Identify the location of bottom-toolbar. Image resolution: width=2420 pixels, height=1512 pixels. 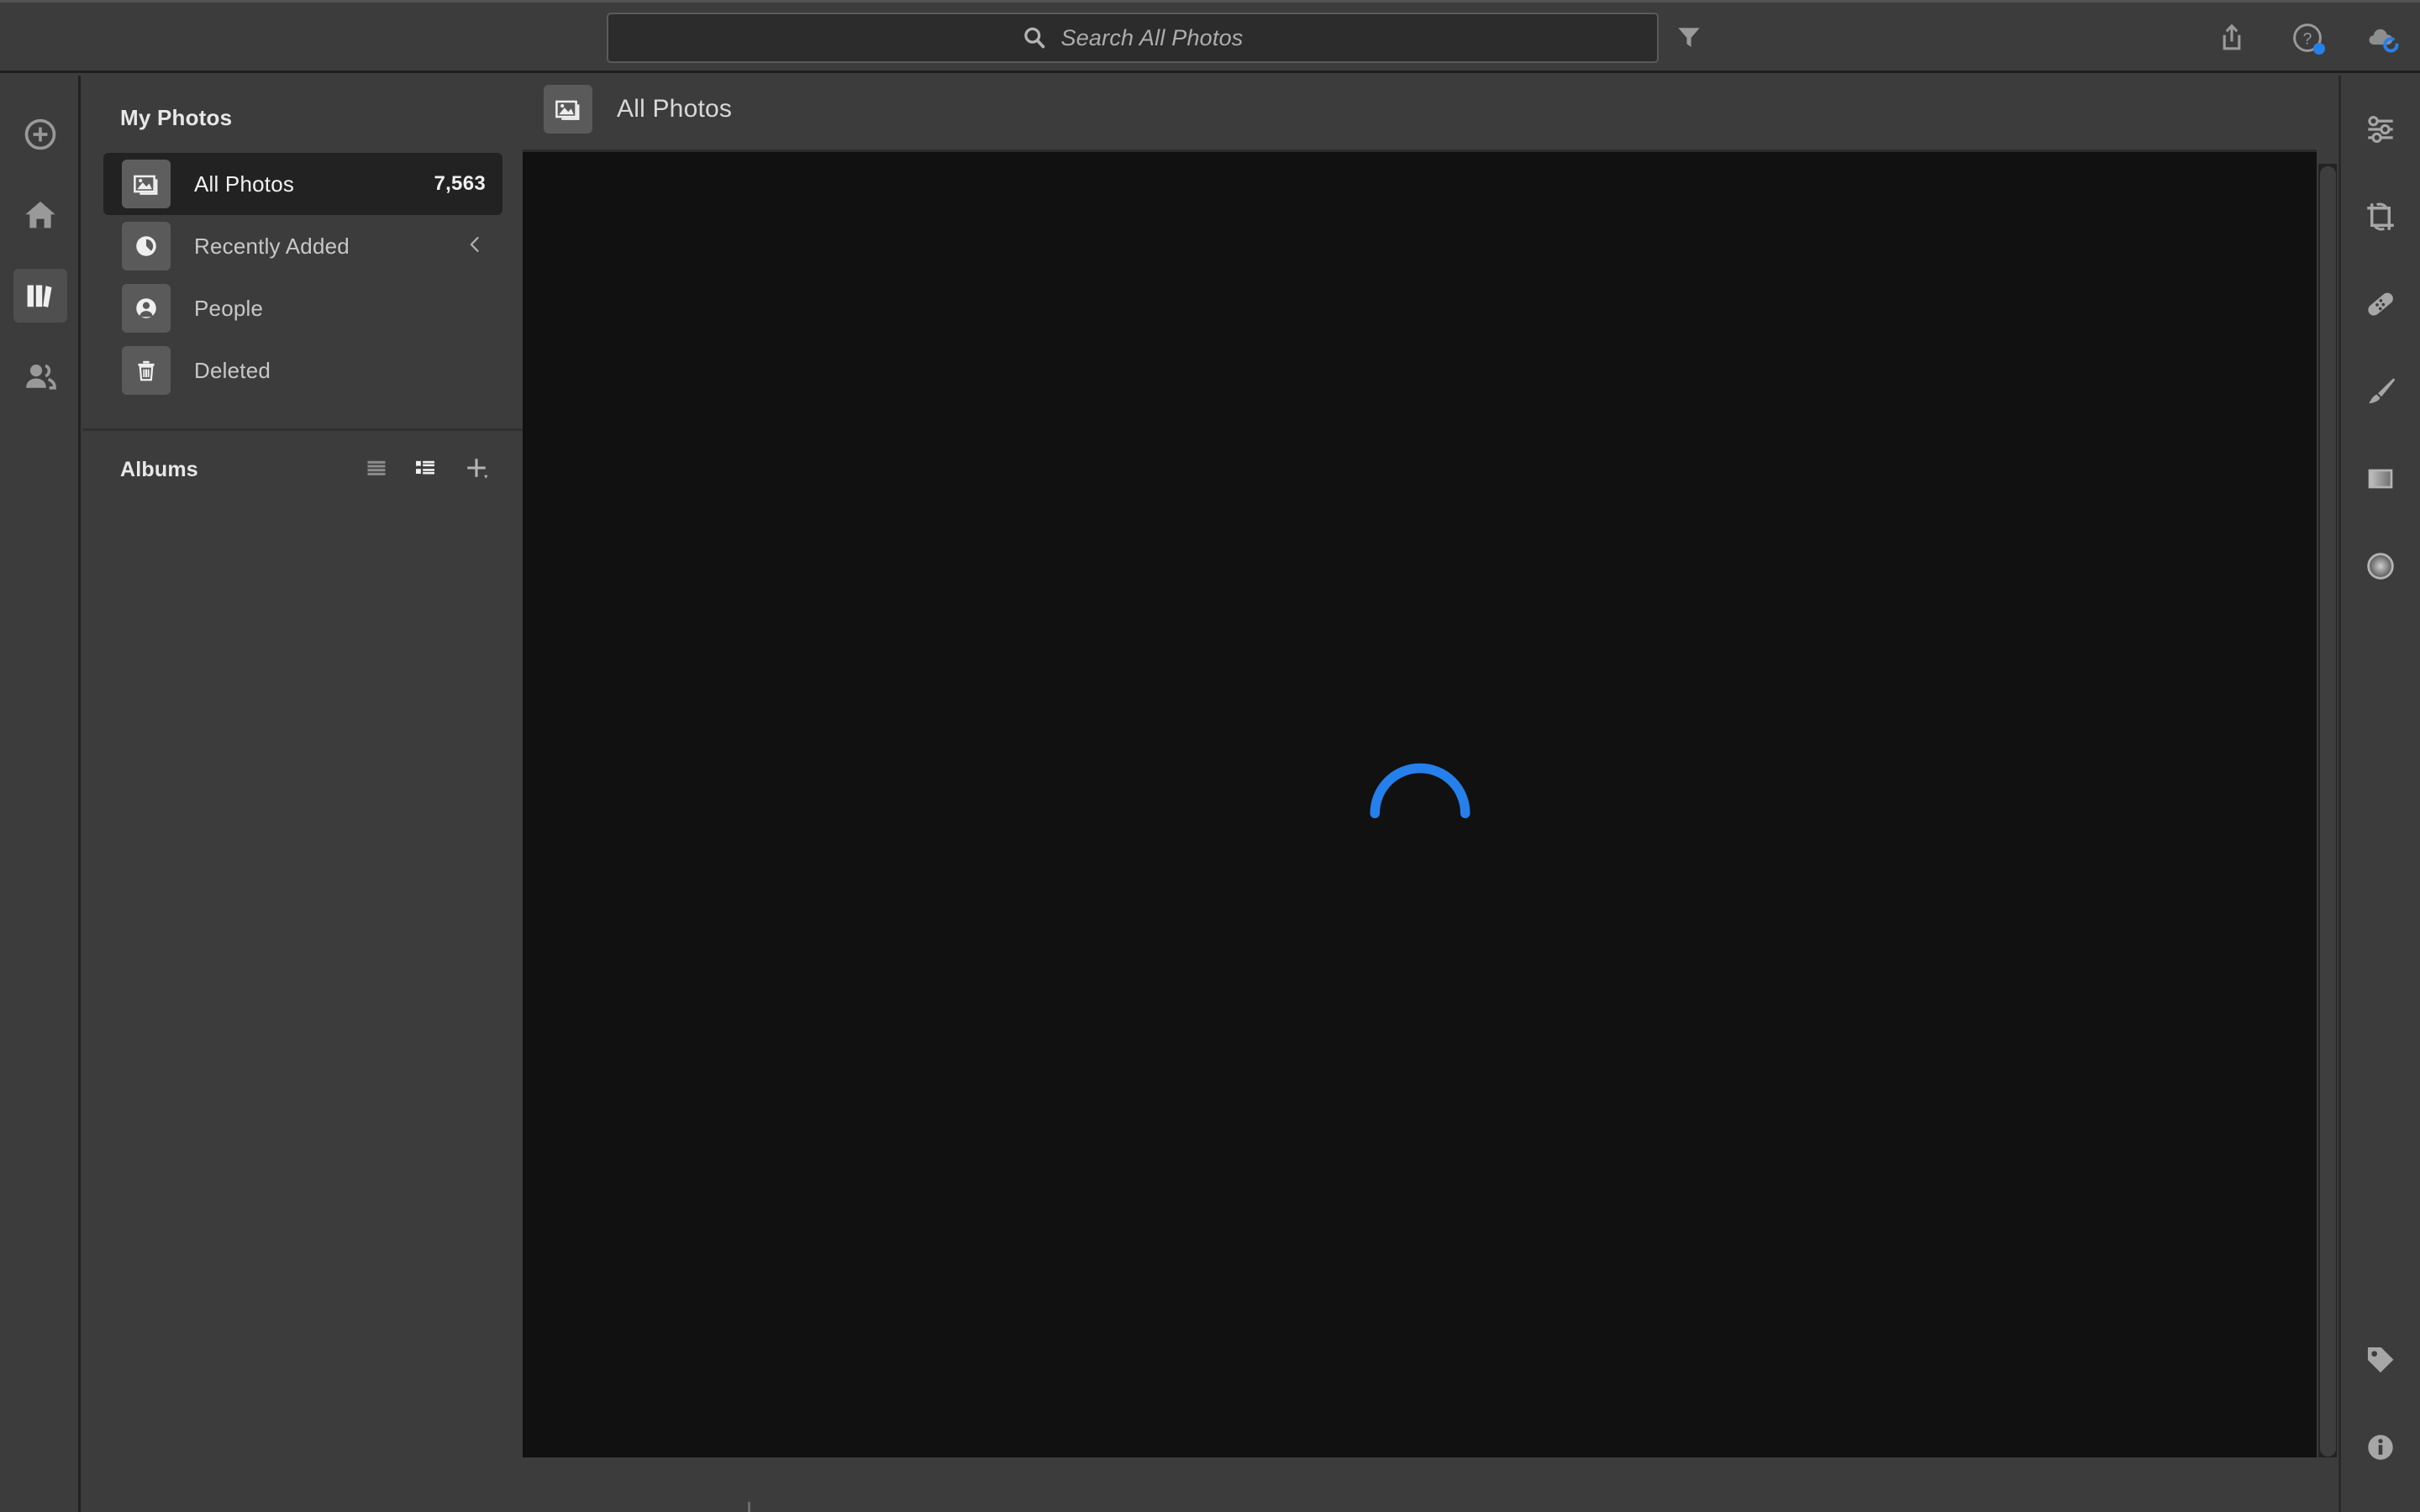
(1429, 1486).